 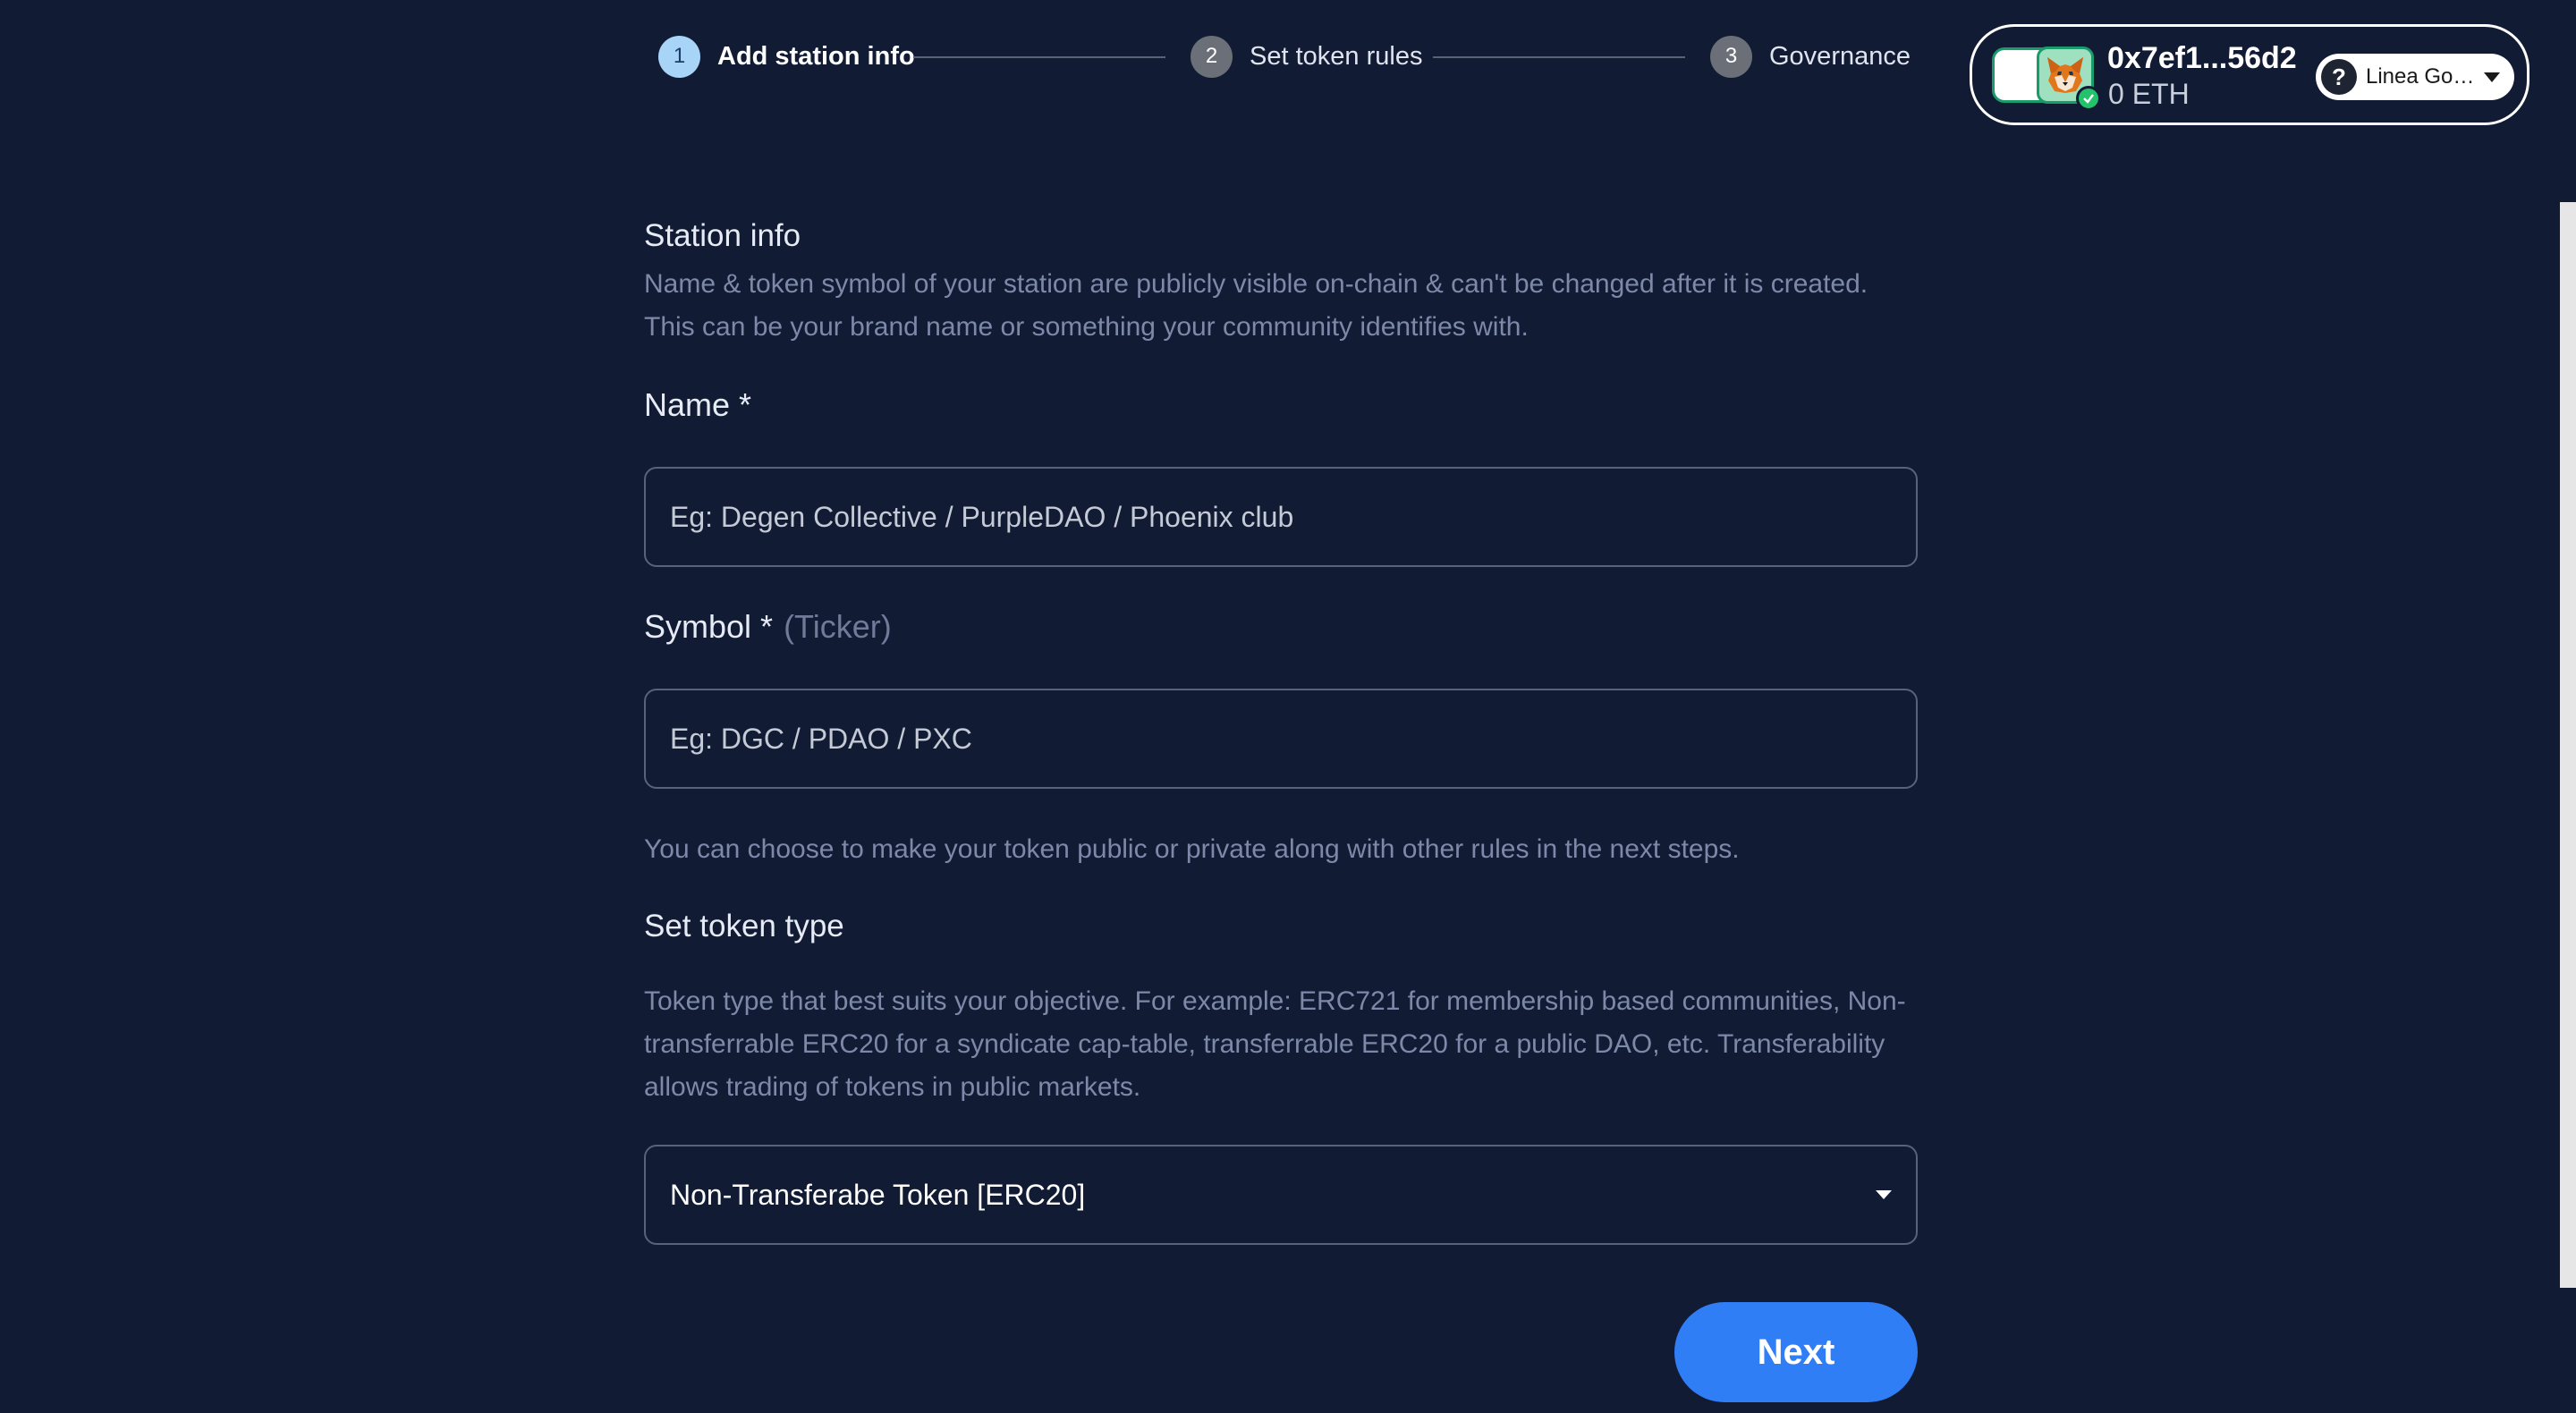 I want to click on step-set-token-rules: 2 Set token rules, so click(x=1306, y=56).